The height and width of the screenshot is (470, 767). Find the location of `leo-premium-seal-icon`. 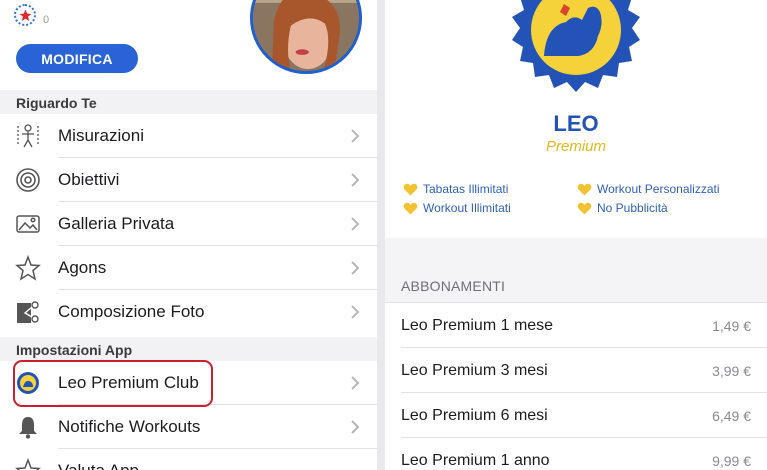

leo-premium-seal-icon is located at coordinates (576, 50).